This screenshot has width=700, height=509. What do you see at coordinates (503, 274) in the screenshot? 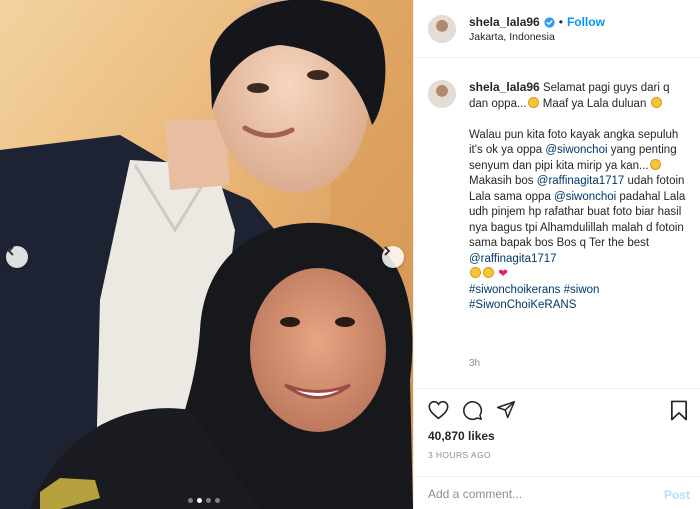
I see `heart-emoji-icon: ❤` at bounding box center [503, 274].